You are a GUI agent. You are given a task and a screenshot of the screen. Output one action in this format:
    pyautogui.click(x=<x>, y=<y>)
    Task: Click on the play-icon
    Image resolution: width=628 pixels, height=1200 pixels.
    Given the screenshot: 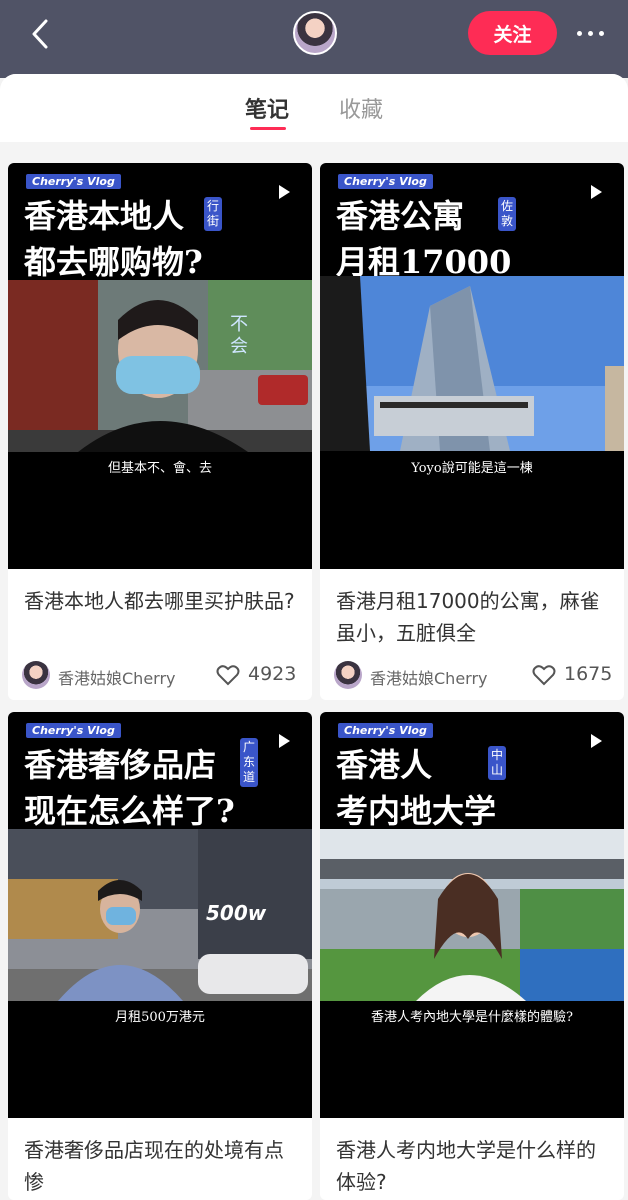 What is the action you would take?
    pyautogui.click(x=284, y=741)
    